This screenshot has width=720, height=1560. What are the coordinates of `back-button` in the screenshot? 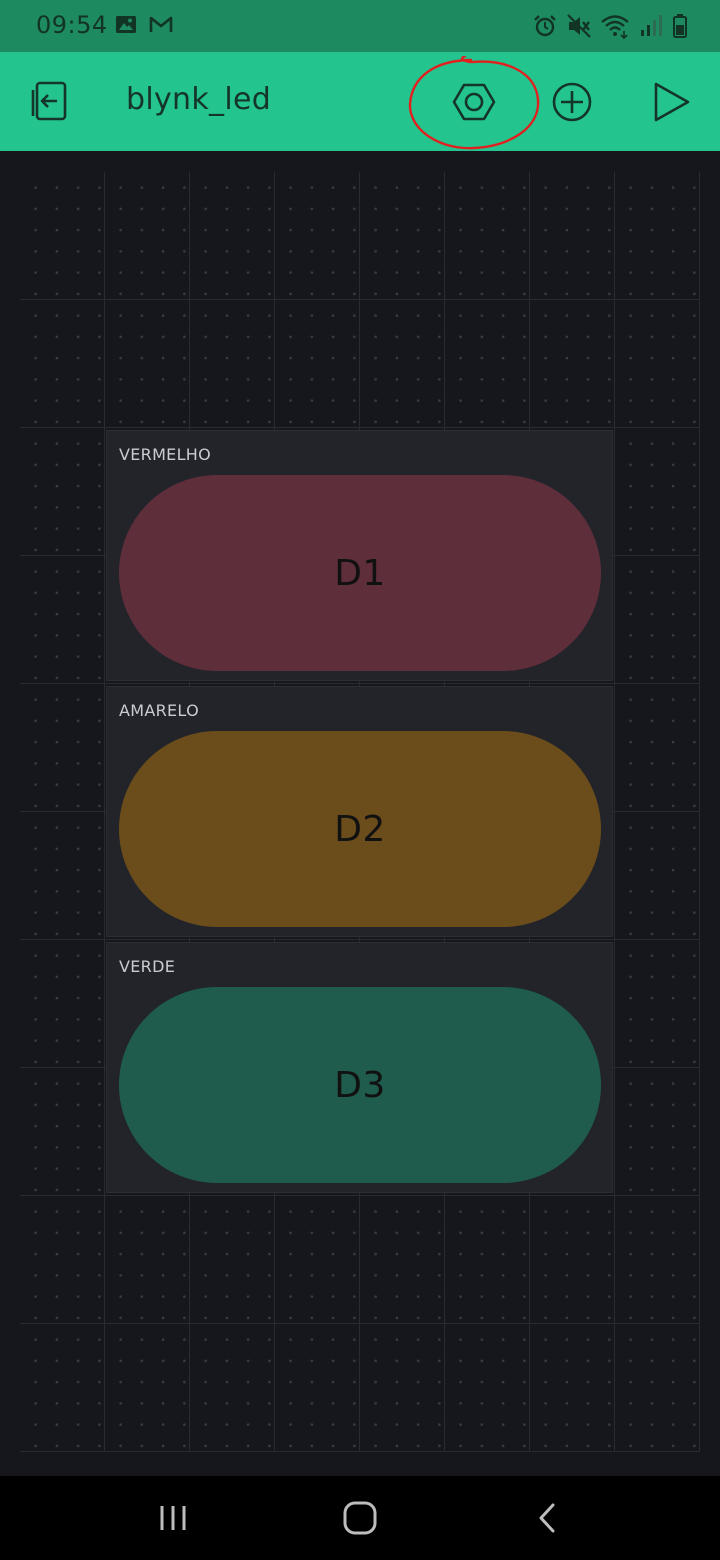 It's located at (548, 1518).